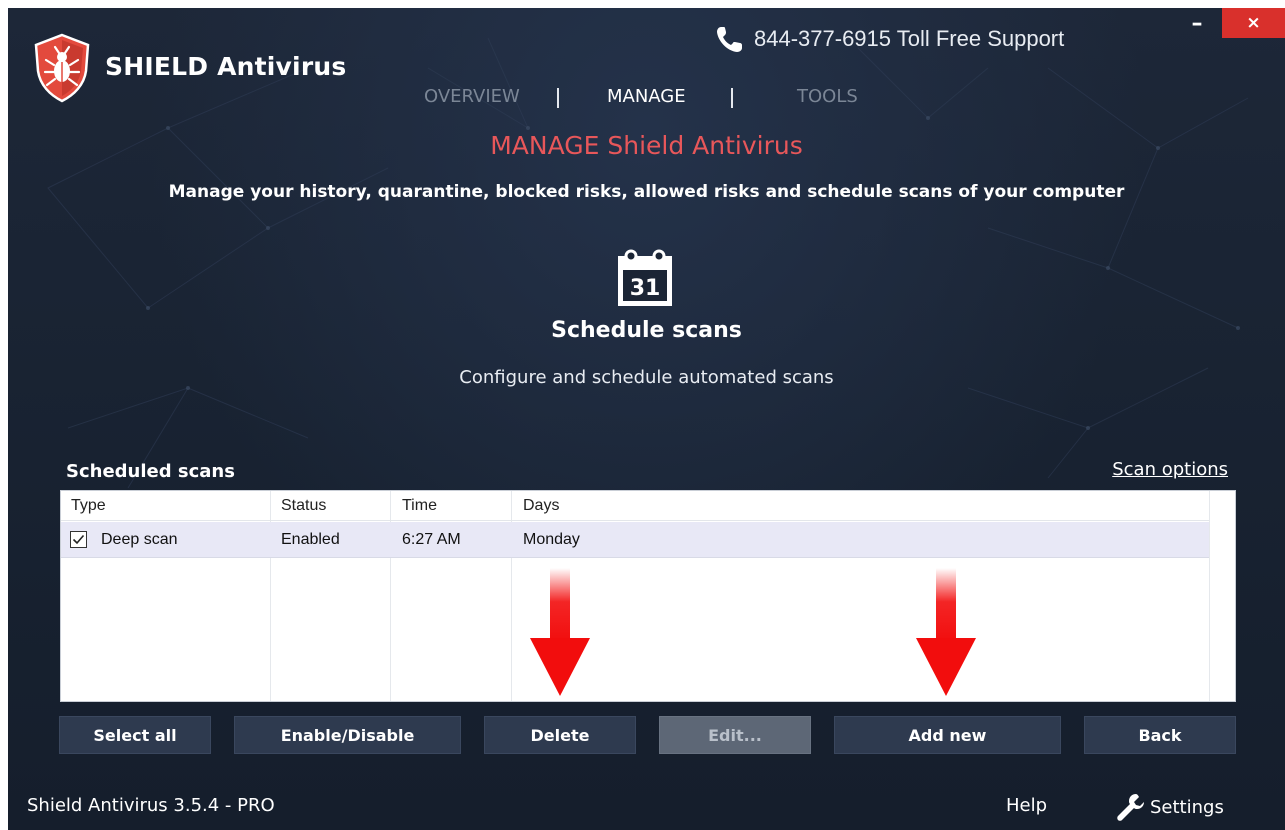  Describe the element at coordinates (310, 539) in the screenshot. I see `cell-status: Enabled` at that location.